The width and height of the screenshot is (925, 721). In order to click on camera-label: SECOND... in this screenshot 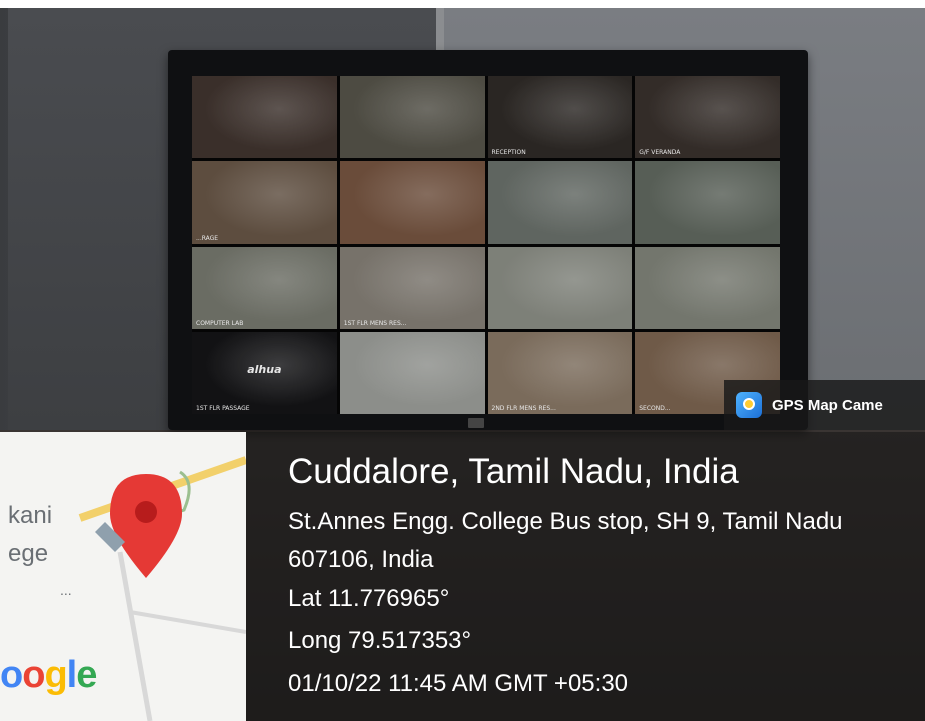, I will do `click(655, 408)`.